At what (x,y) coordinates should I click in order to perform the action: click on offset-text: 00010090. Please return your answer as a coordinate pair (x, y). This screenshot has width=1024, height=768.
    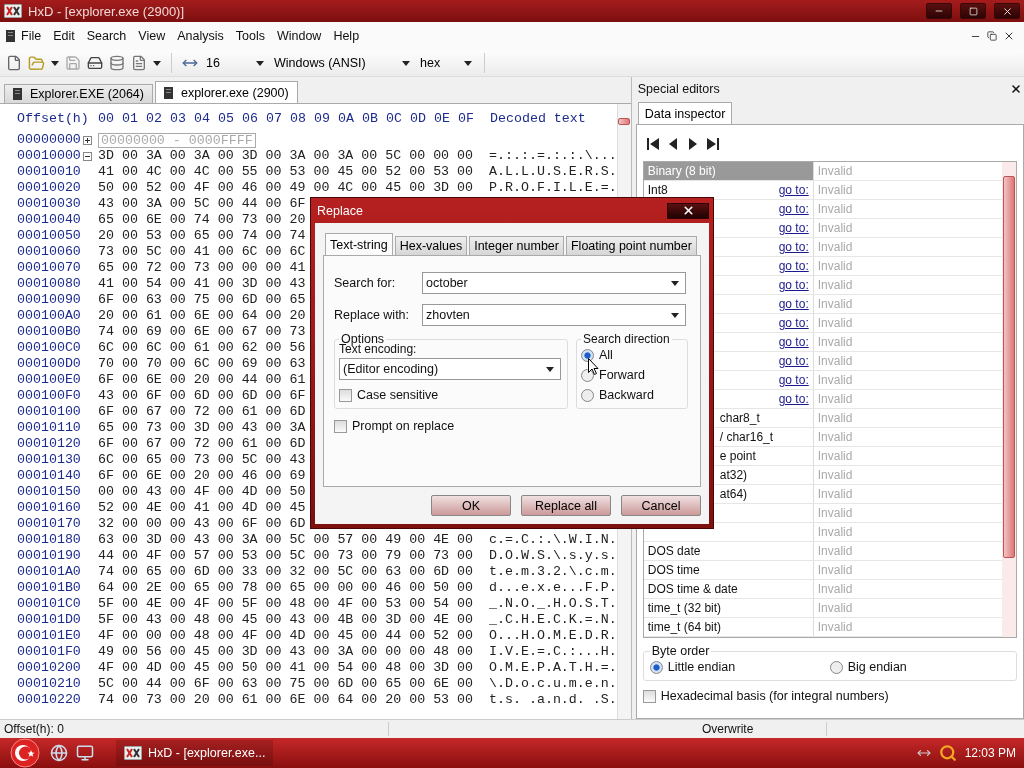
    Looking at the image, I should click on (49, 300).